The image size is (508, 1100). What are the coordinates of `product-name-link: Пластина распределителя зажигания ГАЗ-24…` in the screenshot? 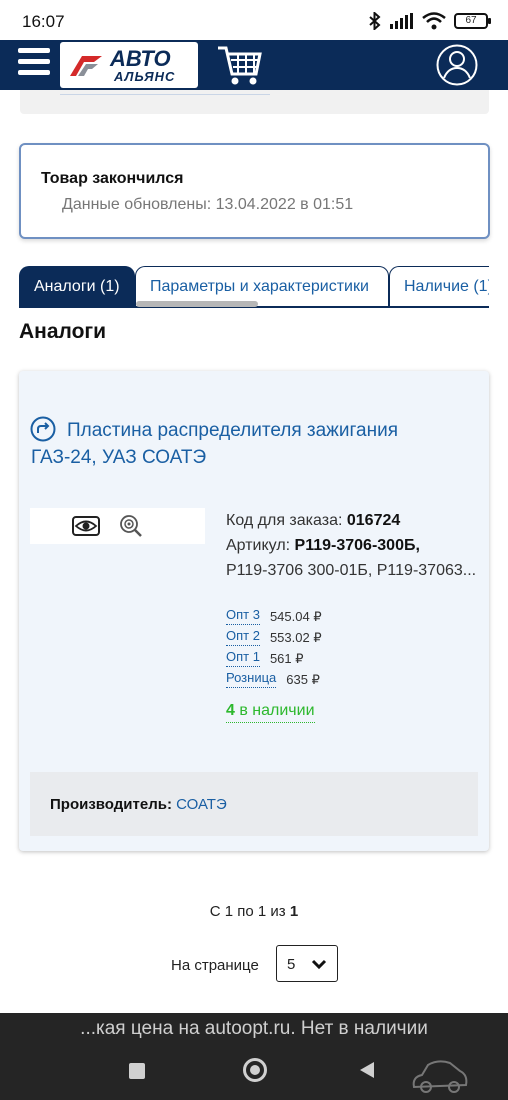 It's located at (241, 444).